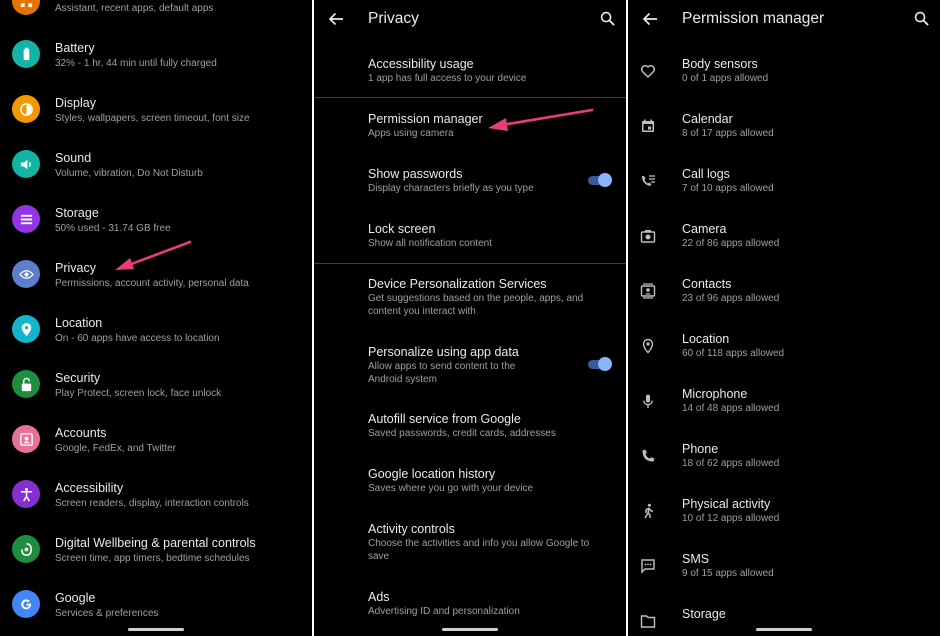 This screenshot has width=940, height=636. I want to click on privacy-item-title: Lock screen, so click(402, 229).